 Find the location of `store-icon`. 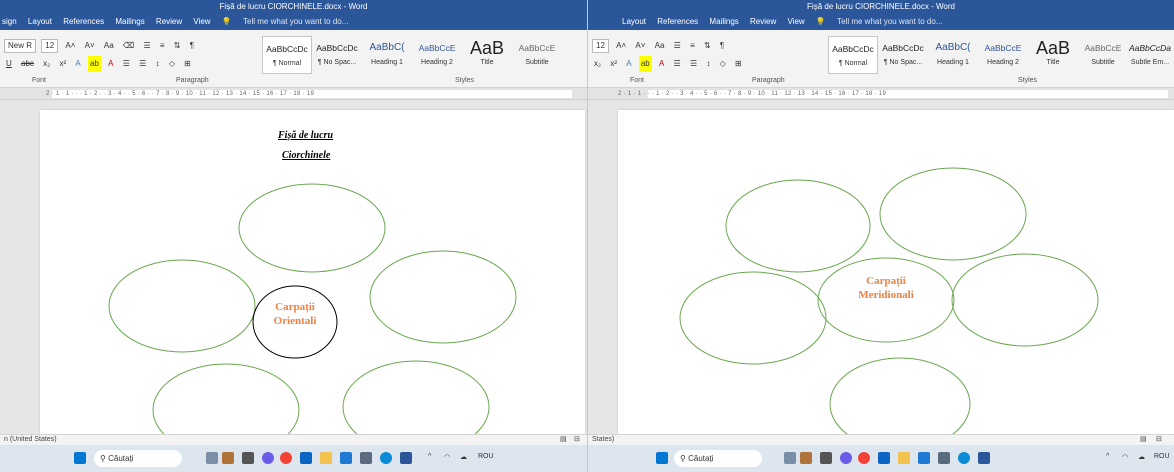

store-icon is located at coordinates (306, 458).